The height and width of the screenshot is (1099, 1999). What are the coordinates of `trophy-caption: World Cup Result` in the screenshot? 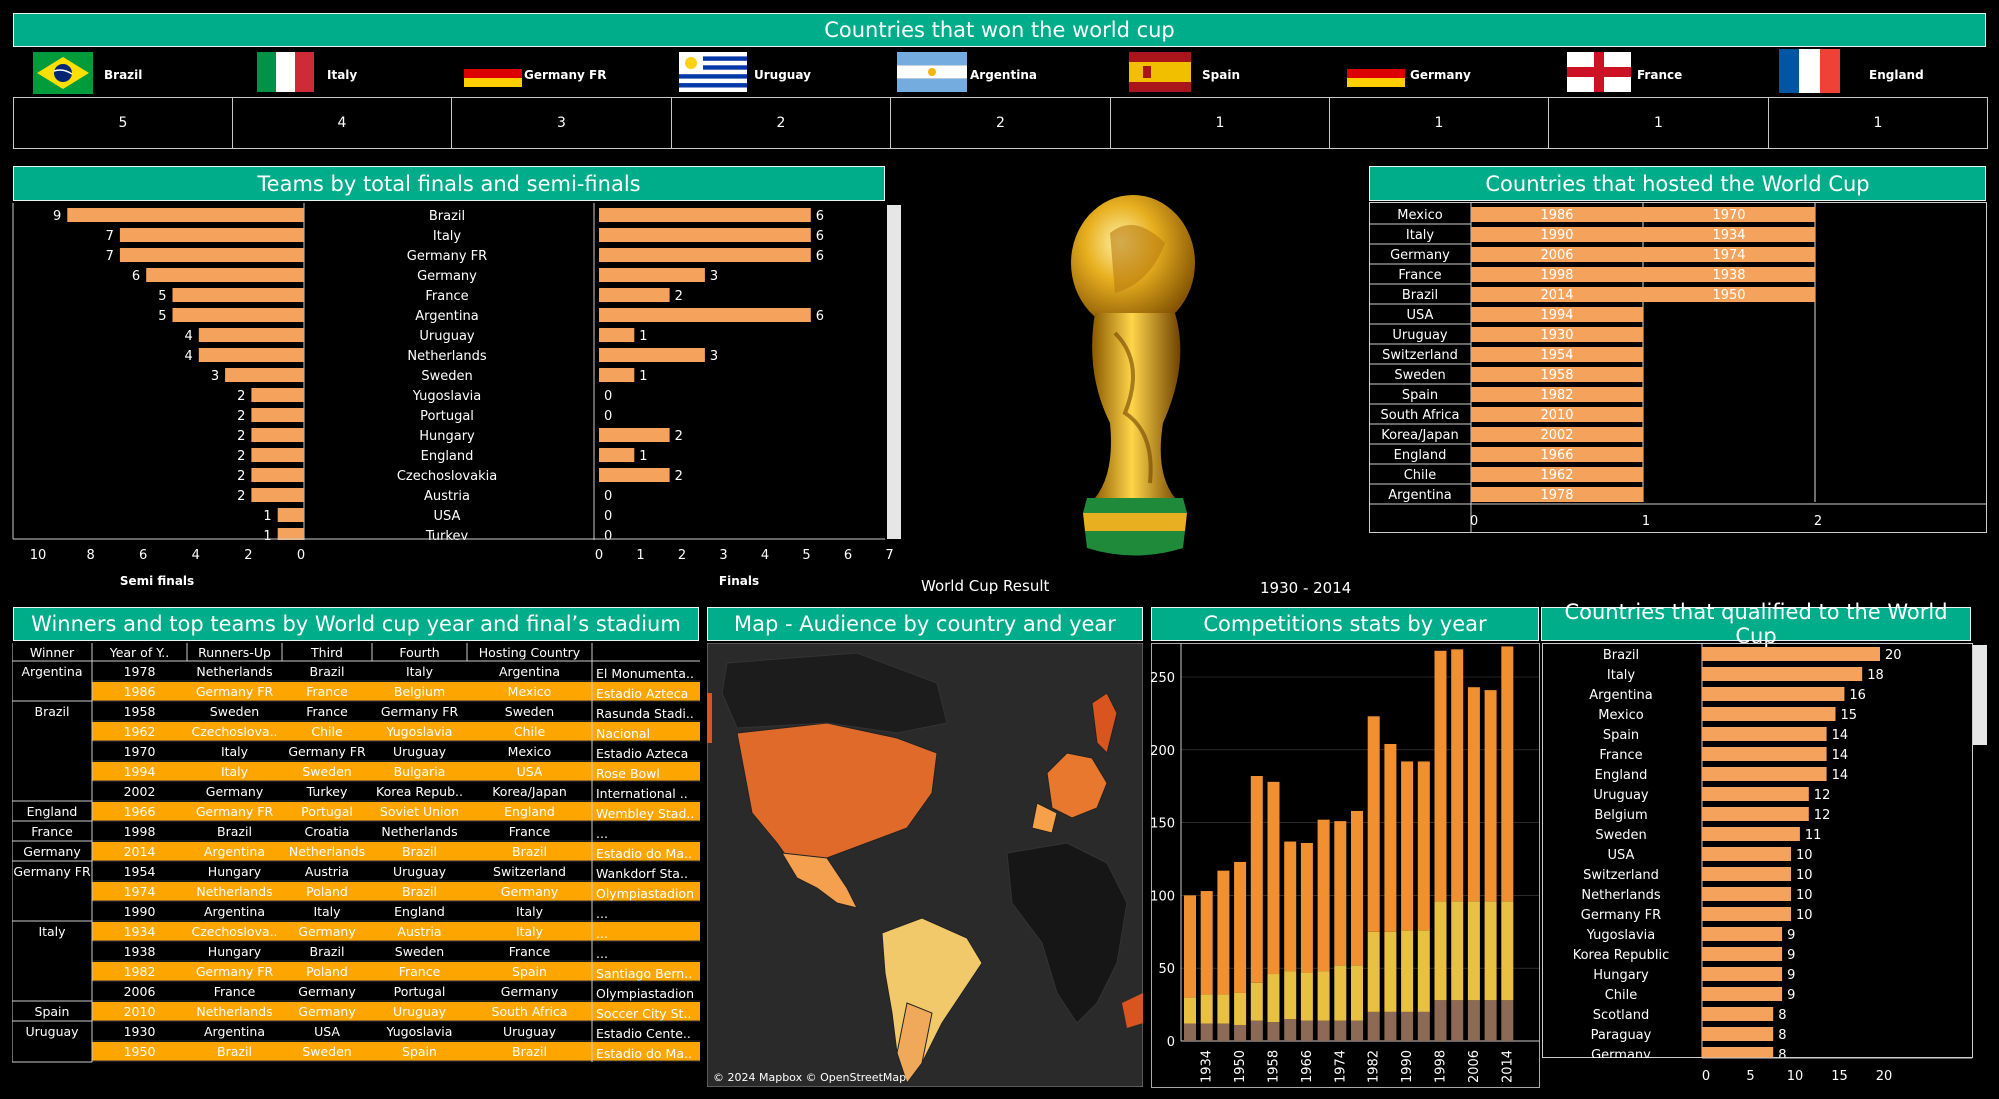 It's located at (985, 586).